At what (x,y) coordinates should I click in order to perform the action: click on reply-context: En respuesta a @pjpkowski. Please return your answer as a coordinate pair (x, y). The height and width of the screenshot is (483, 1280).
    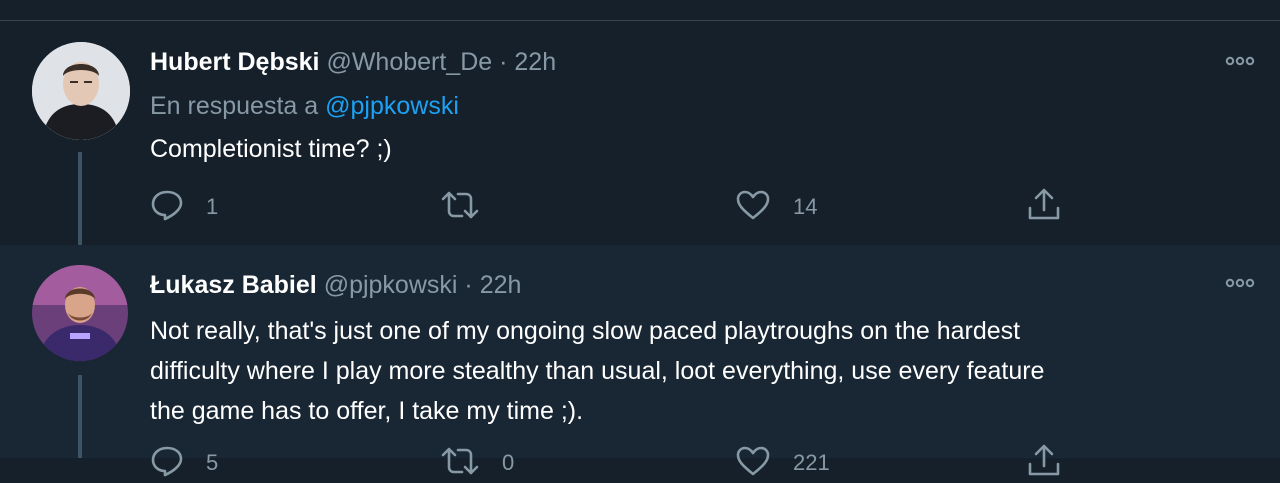
    Looking at the image, I should click on (304, 106).